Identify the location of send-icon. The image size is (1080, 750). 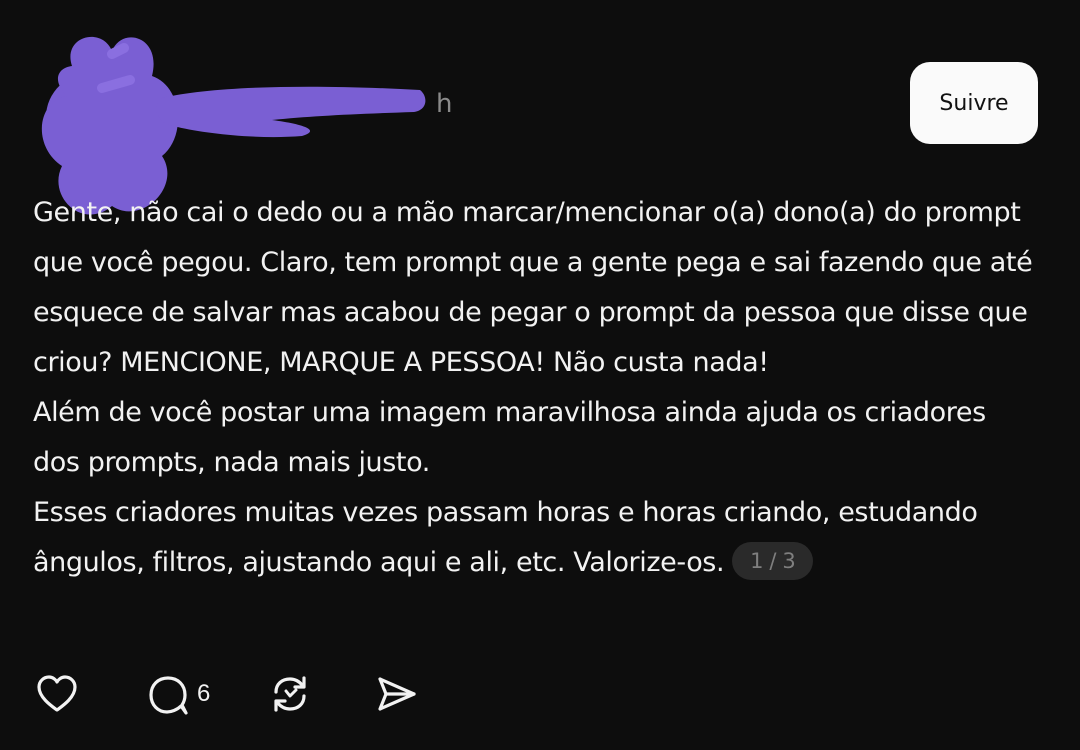
(396, 694).